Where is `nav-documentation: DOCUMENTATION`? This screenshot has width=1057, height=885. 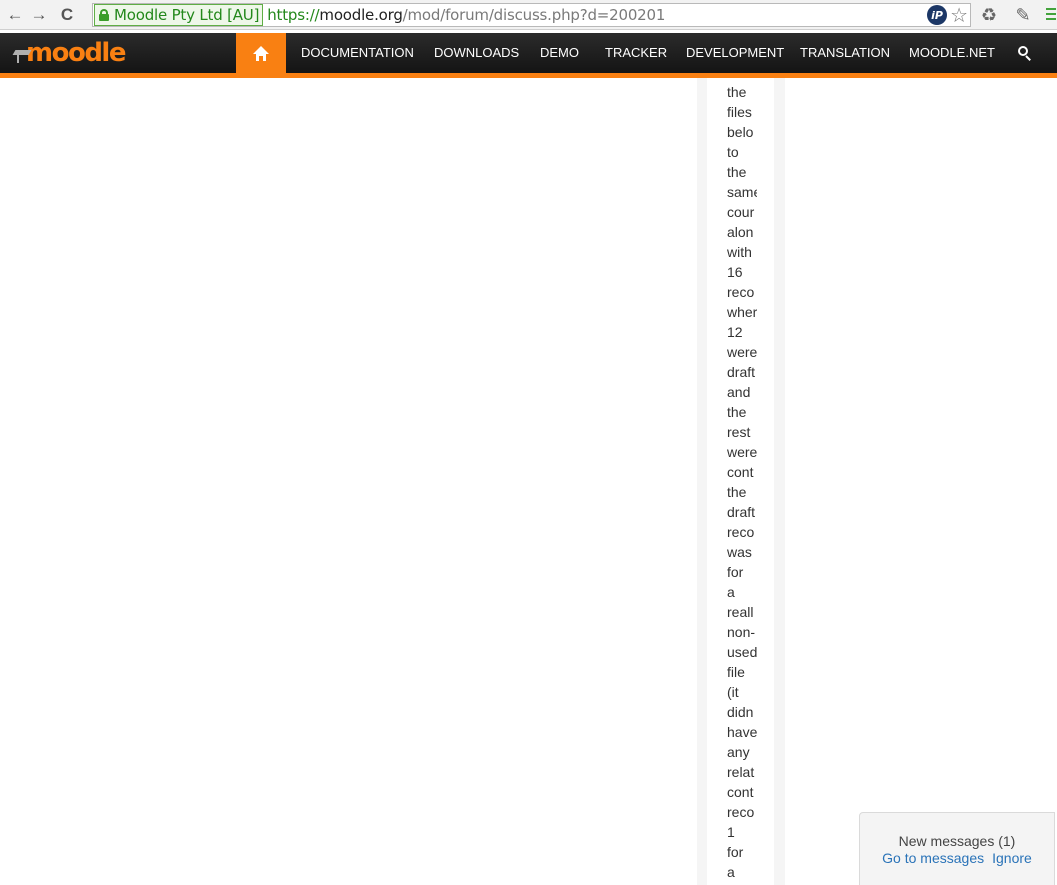 nav-documentation: DOCUMENTATION is located at coordinates (357, 53).